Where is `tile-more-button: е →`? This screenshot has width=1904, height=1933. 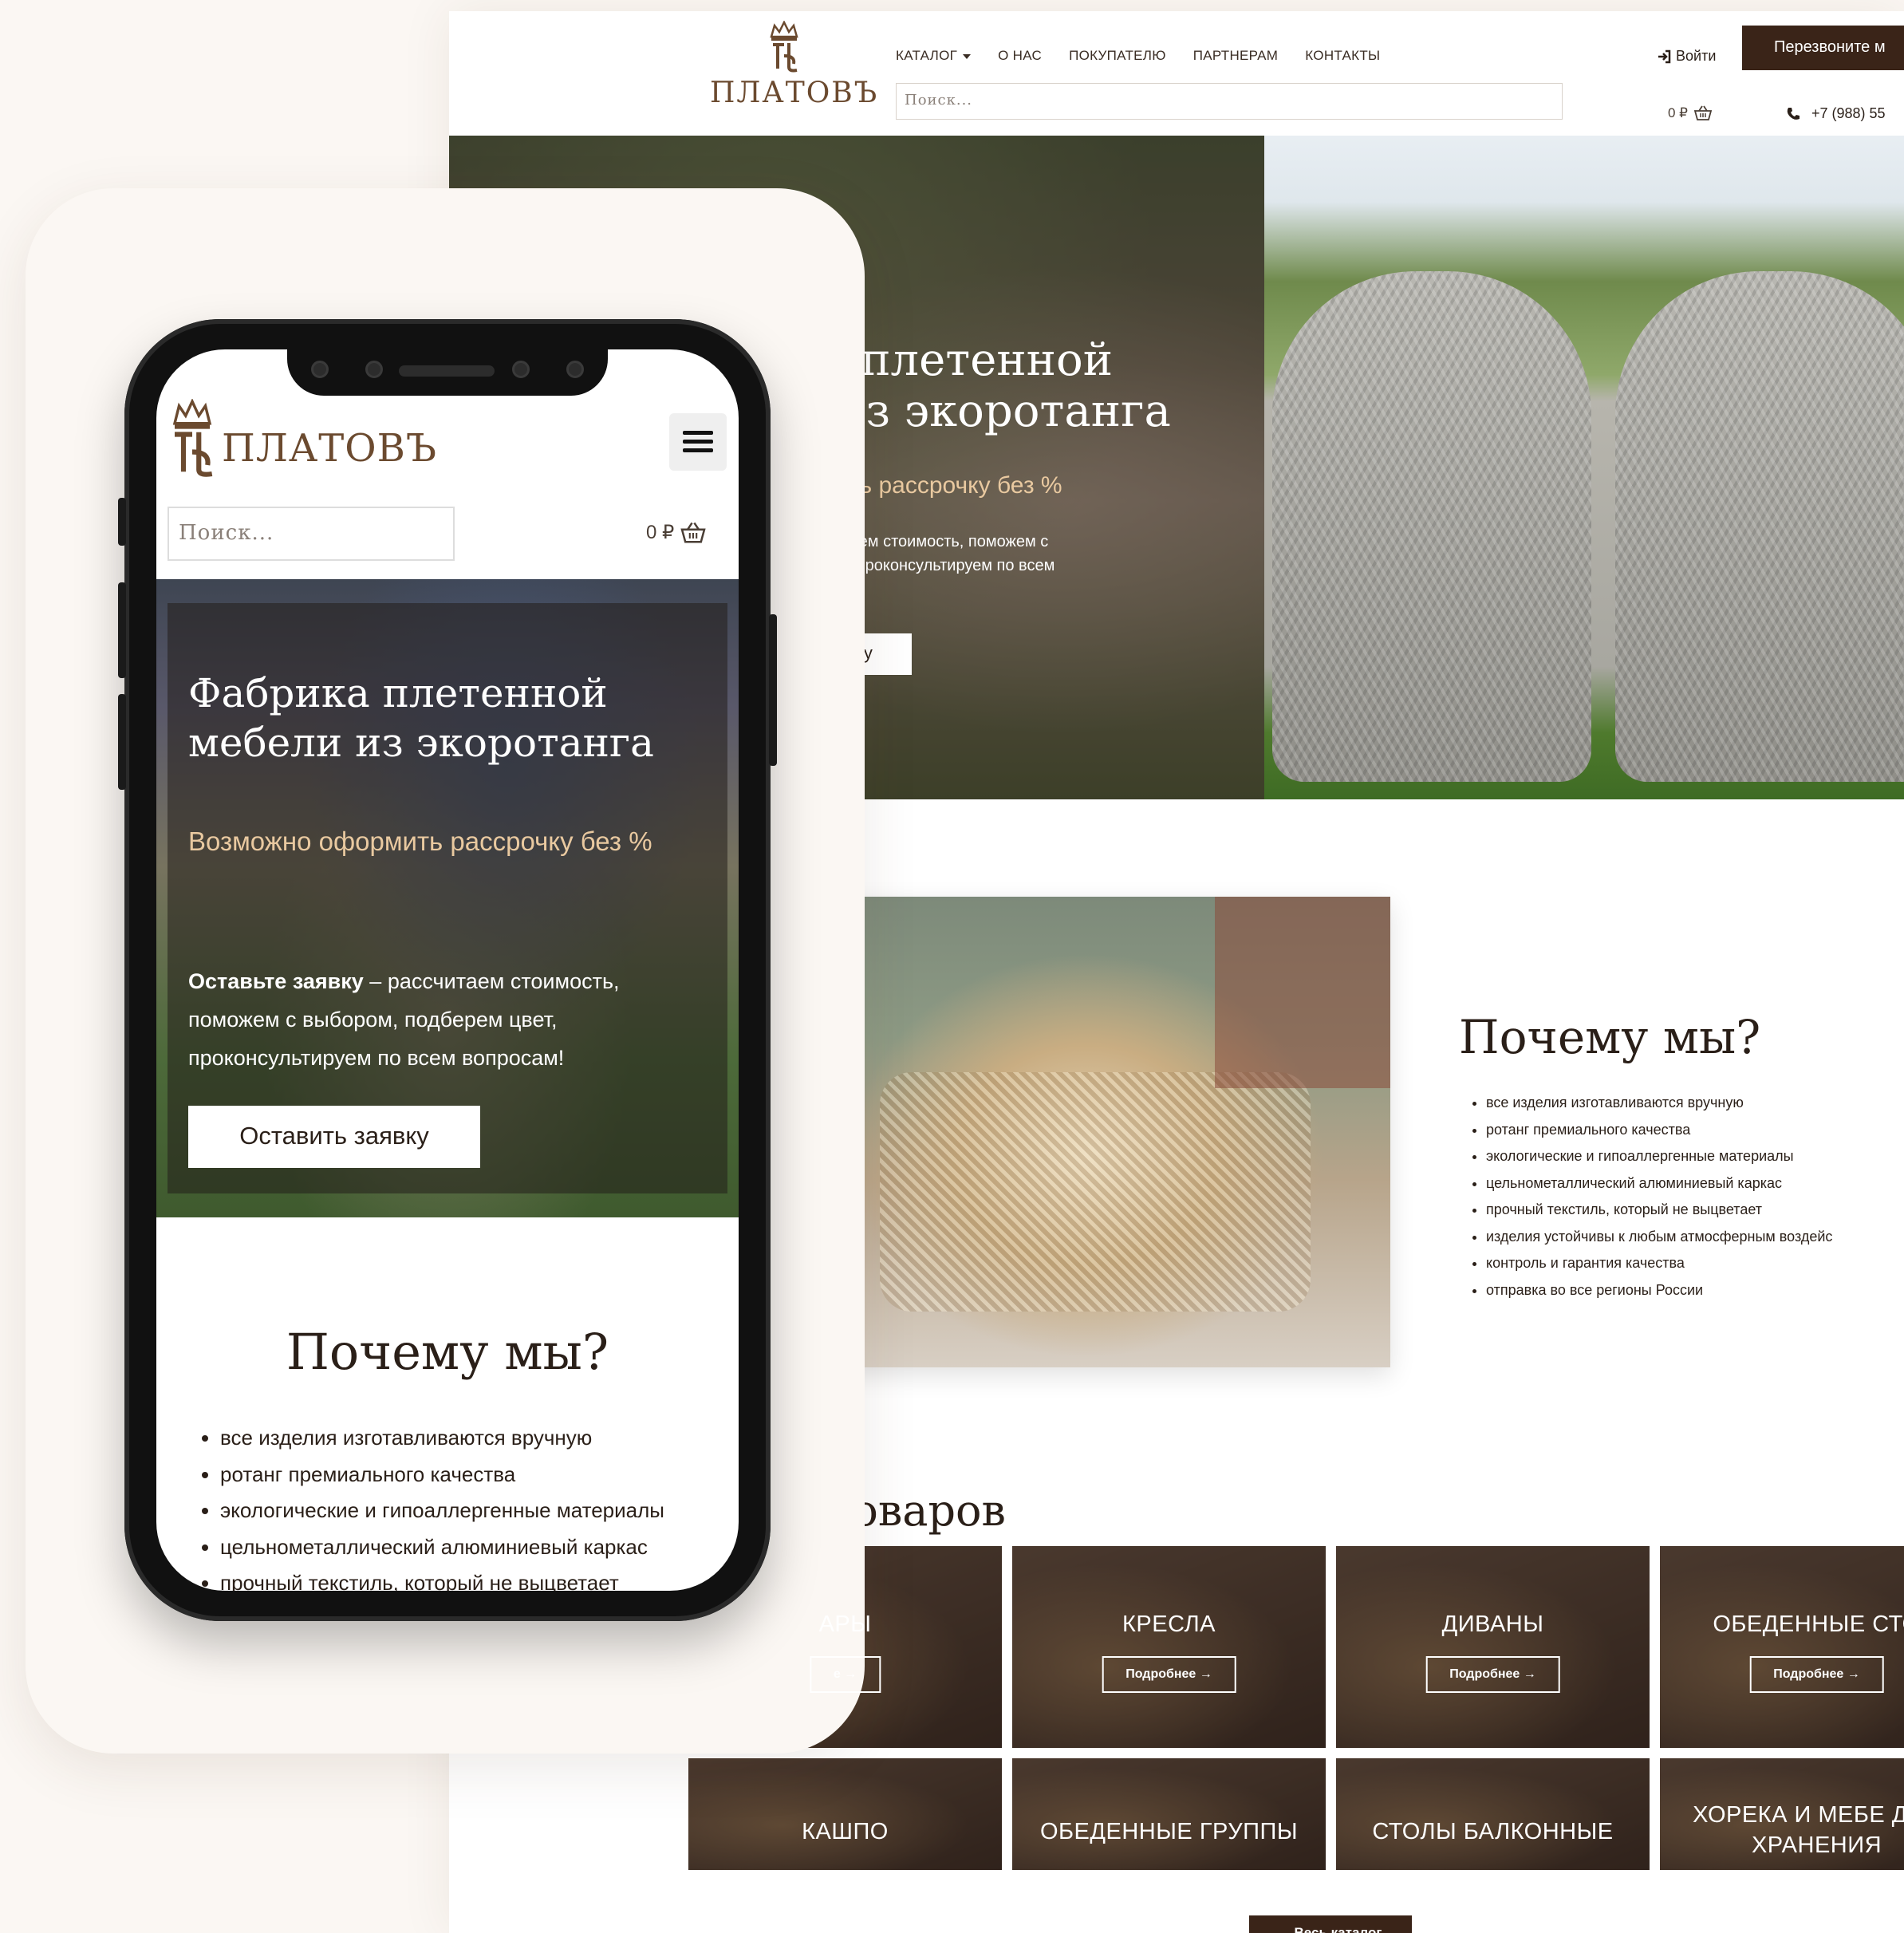
tile-more-button: е → is located at coordinates (845, 1674).